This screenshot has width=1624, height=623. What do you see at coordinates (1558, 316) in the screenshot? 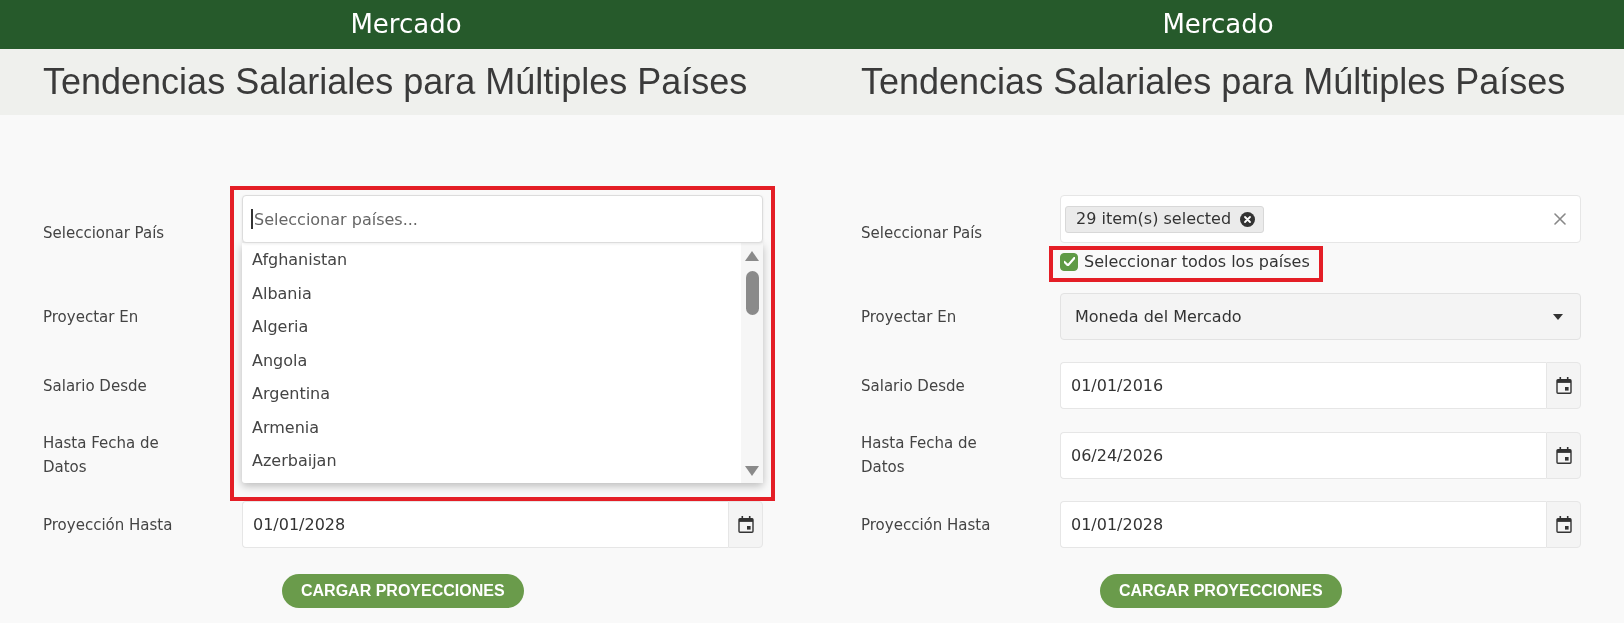
I see `caret-down-icon` at bounding box center [1558, 316].